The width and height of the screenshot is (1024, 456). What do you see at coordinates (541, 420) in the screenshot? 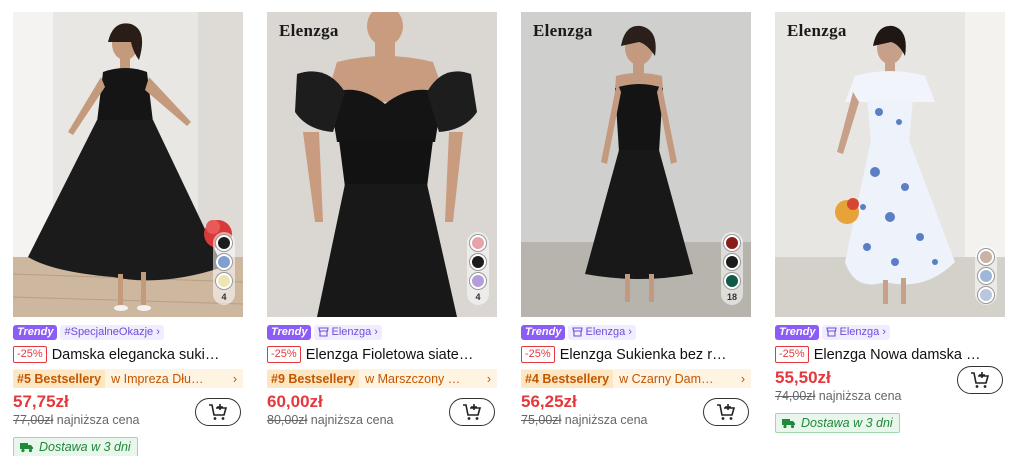
I see `old-price: 75,00zł` at bounding box center [541, 420].